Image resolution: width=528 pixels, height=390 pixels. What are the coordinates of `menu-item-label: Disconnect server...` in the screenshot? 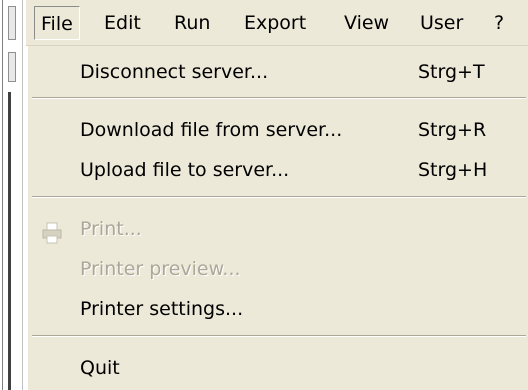 It's located at (174, 72).